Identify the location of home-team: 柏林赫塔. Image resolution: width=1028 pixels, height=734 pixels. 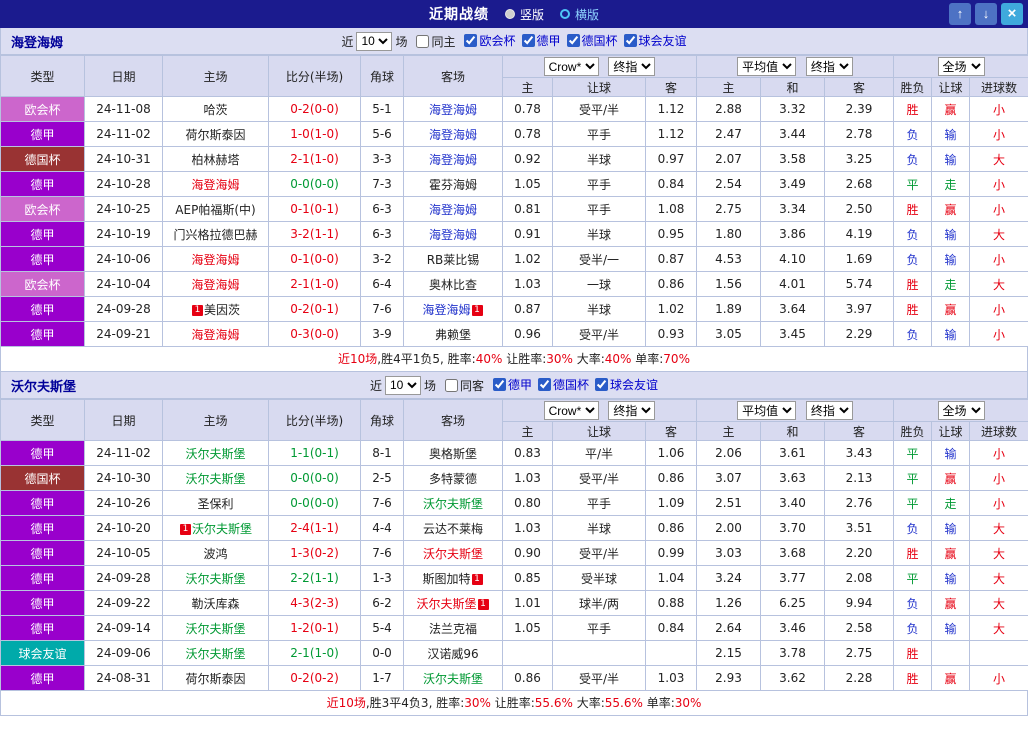
(215, 160).